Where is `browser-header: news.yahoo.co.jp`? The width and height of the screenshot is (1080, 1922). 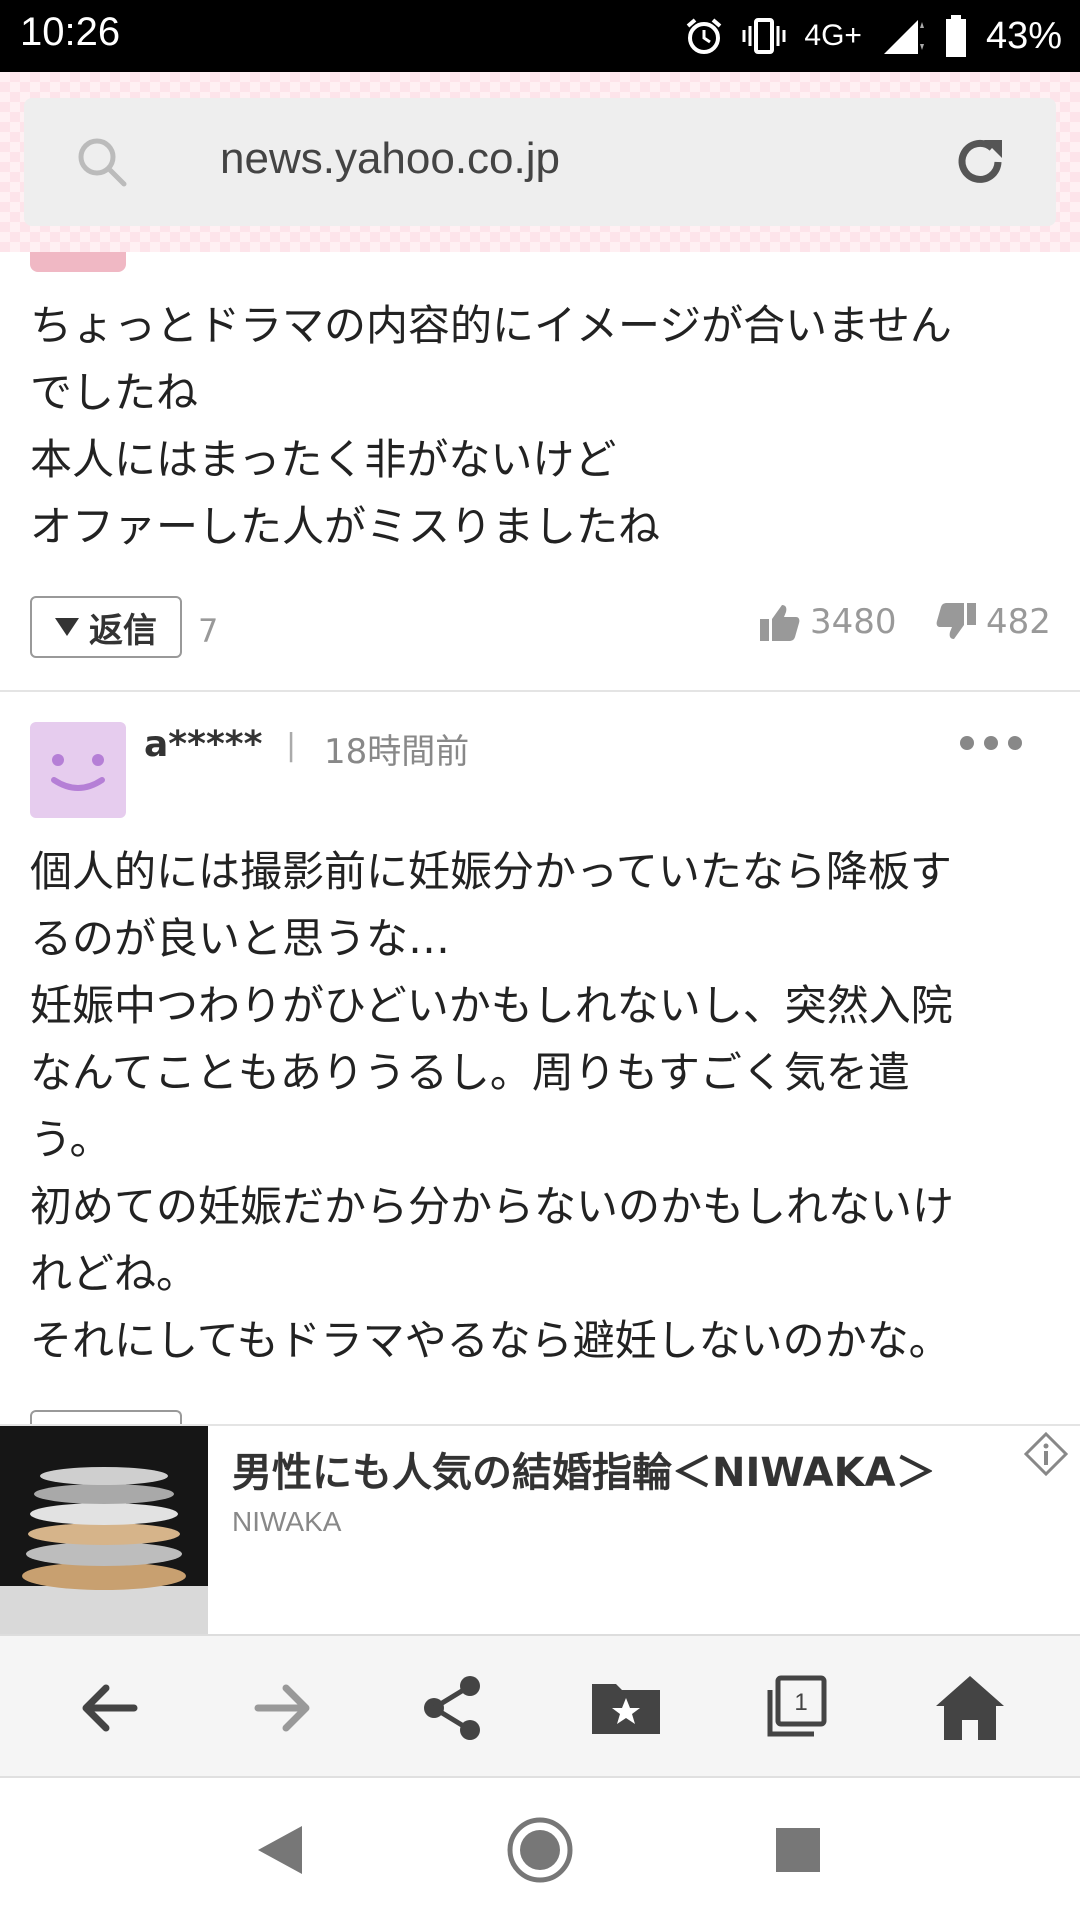
browser-header: news.yahoo.co.jp is located at coordinates (540, 162).